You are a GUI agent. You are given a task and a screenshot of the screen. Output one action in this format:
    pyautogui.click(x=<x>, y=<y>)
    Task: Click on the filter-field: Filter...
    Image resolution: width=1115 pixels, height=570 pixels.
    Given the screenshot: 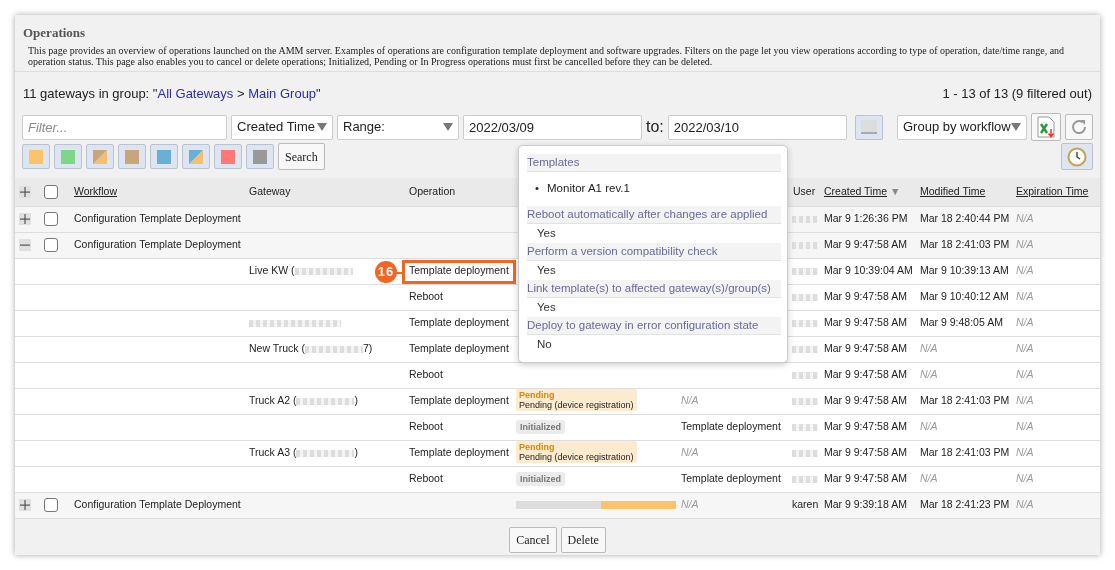 What is the action you would take?
    pyautogui.click(x=124, y=127)
    